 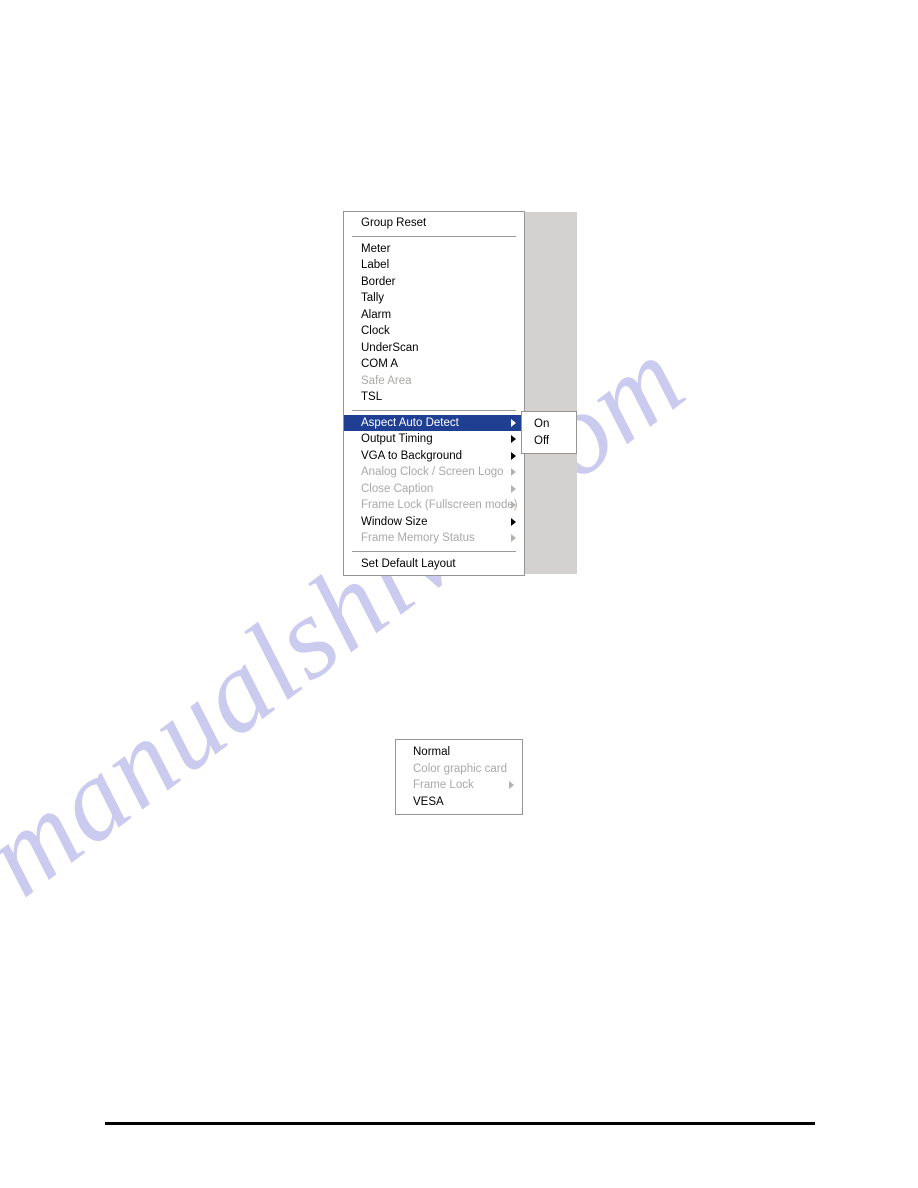 I want to click on menu-item-group-reset: Group Reset, so click(x=434, y=223).